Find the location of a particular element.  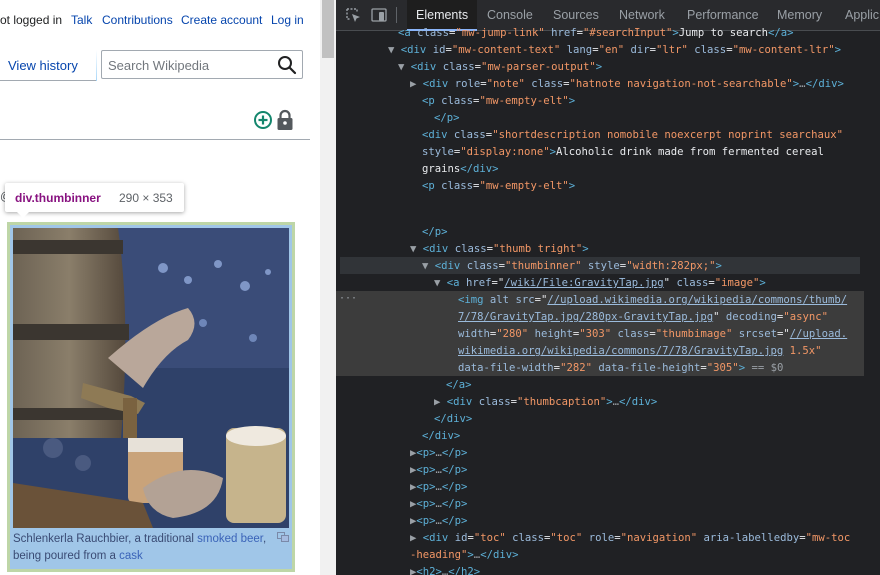

tab-application: Applic is located at coordinates (862, 15).